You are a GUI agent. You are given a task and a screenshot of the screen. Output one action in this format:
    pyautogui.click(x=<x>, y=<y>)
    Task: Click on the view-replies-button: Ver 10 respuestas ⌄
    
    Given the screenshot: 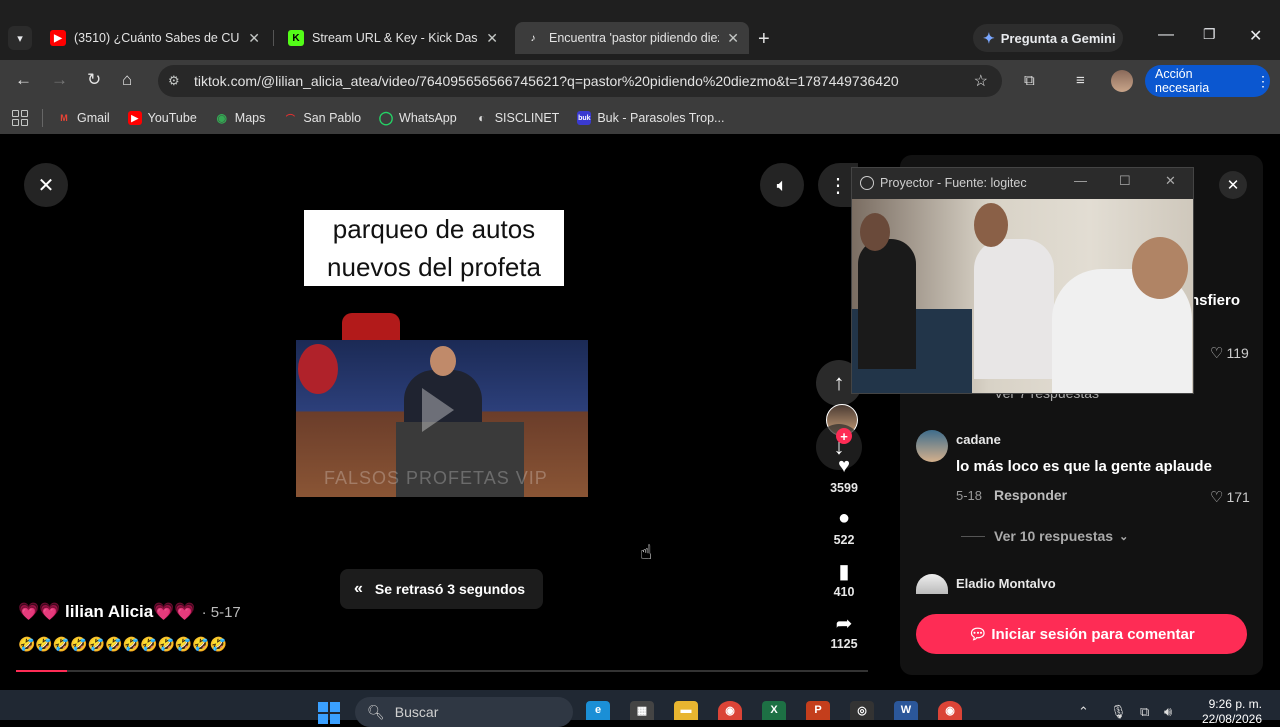 What is the action you would take?
    pyautogui.click(x=1044, y=536)
    